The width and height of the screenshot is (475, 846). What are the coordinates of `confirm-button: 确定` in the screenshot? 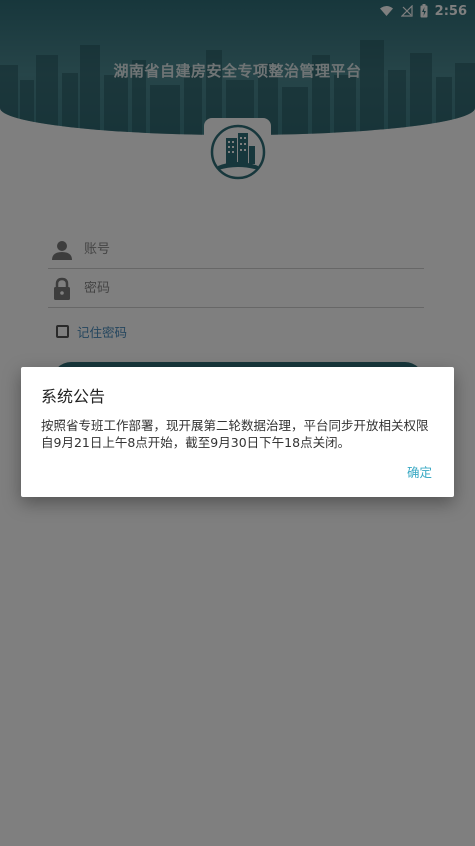 It's located at (419, 471).